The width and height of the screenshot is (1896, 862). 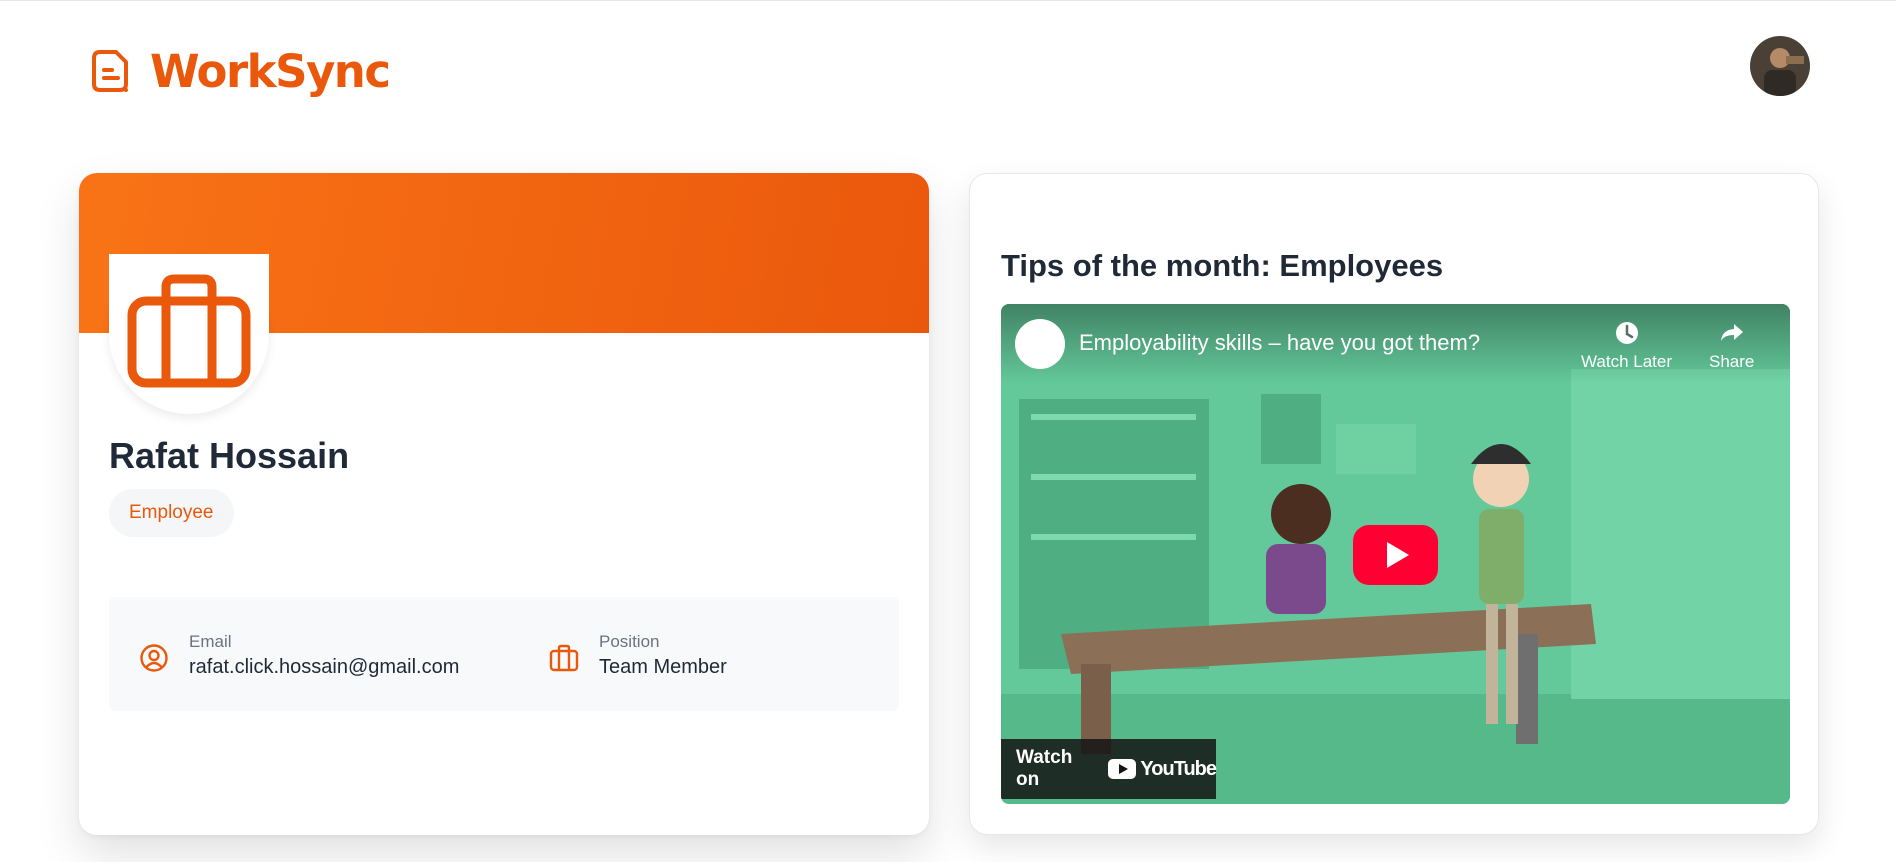 I want to click on share-button: Share, so click(x=1731, y=346).